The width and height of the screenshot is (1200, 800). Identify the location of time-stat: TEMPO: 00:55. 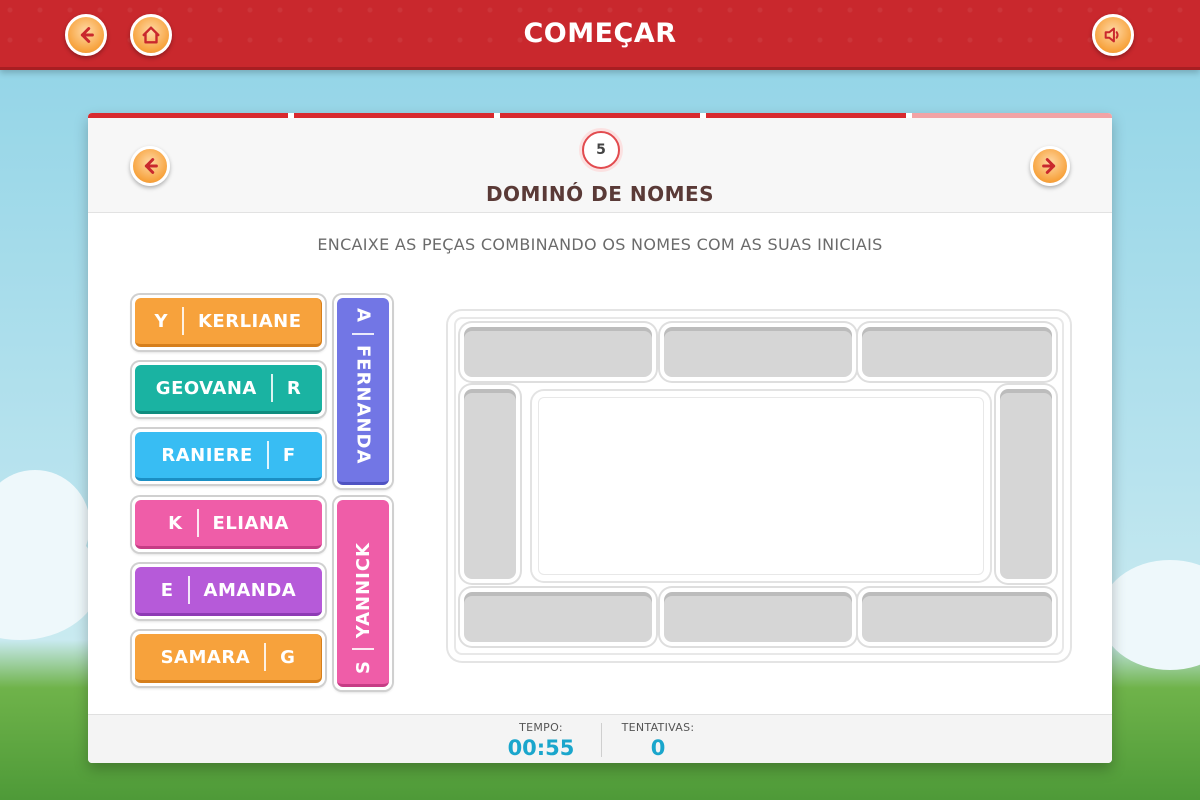
(541, 740).